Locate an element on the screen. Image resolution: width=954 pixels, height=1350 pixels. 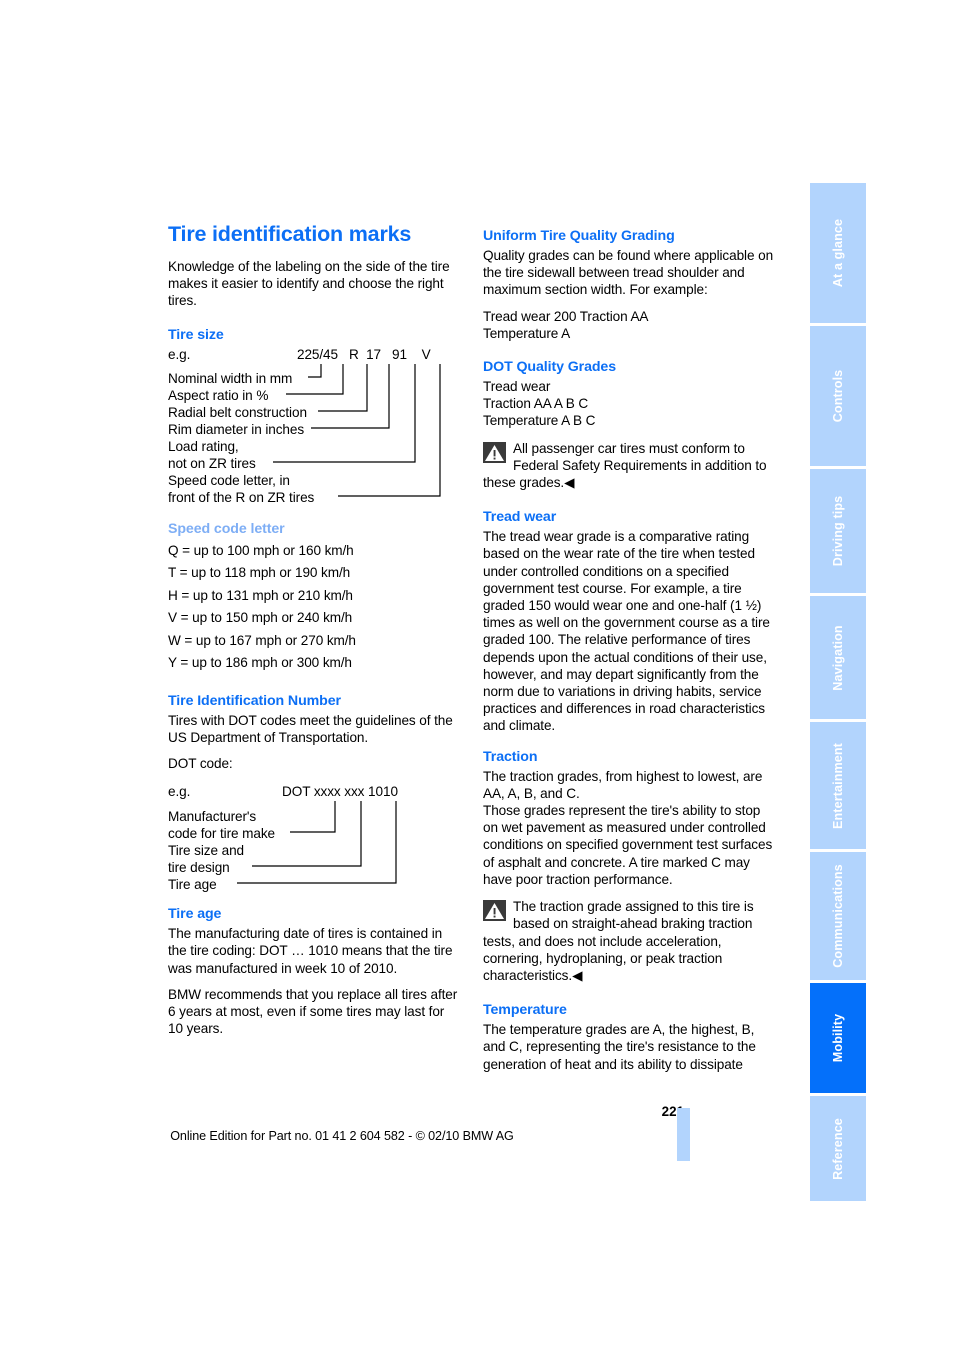
sidebar-tab-label: Communications is located at coordinates (838, 916).